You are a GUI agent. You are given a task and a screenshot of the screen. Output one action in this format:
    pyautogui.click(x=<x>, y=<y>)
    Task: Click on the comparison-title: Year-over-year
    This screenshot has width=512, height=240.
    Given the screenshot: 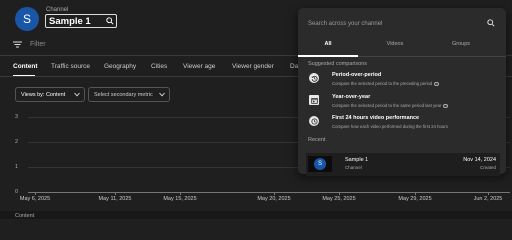 What is the action you would take?
    pyautogui.click(x=351, y=97)
    